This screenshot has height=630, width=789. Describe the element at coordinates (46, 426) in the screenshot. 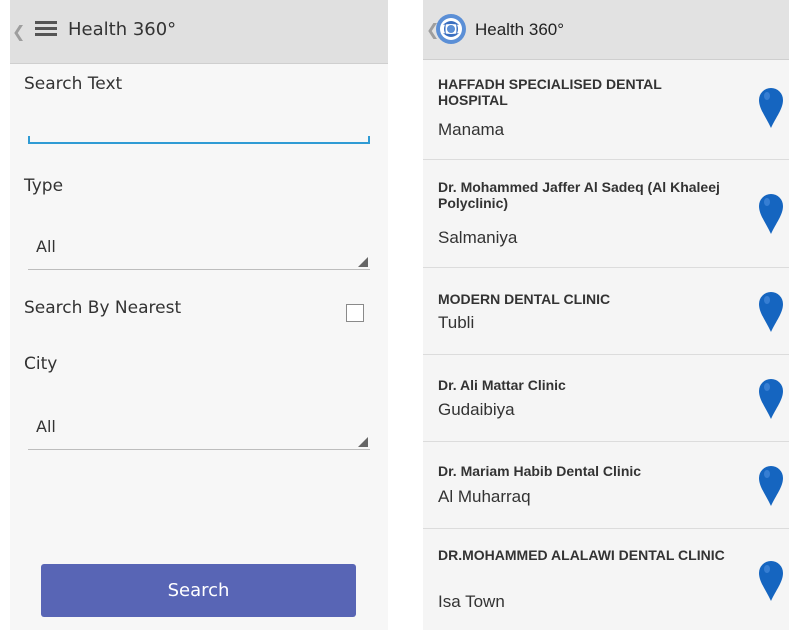

I see `city-selected-value: All` at that location.